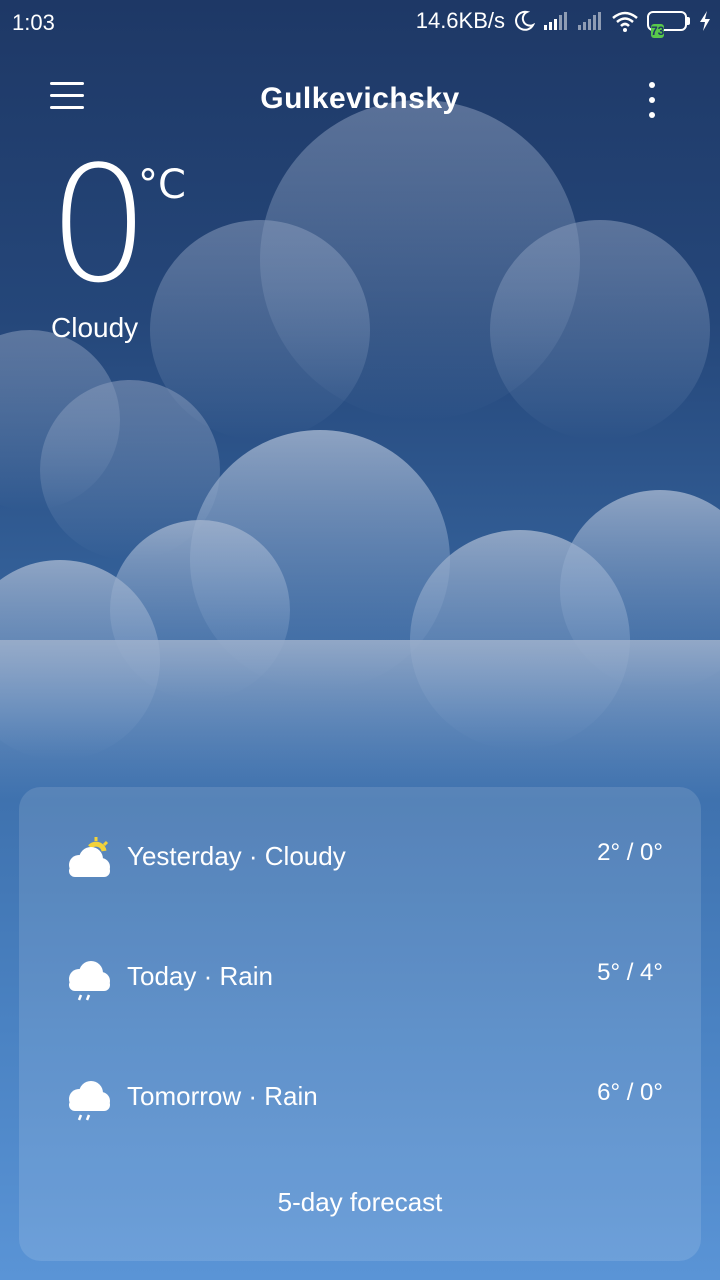  Describe the element at coordinates (360, 857) in the screenshot. I see `forecast-row-yesterday: Yesterday · Cloudy 2° / 0°` at that location.